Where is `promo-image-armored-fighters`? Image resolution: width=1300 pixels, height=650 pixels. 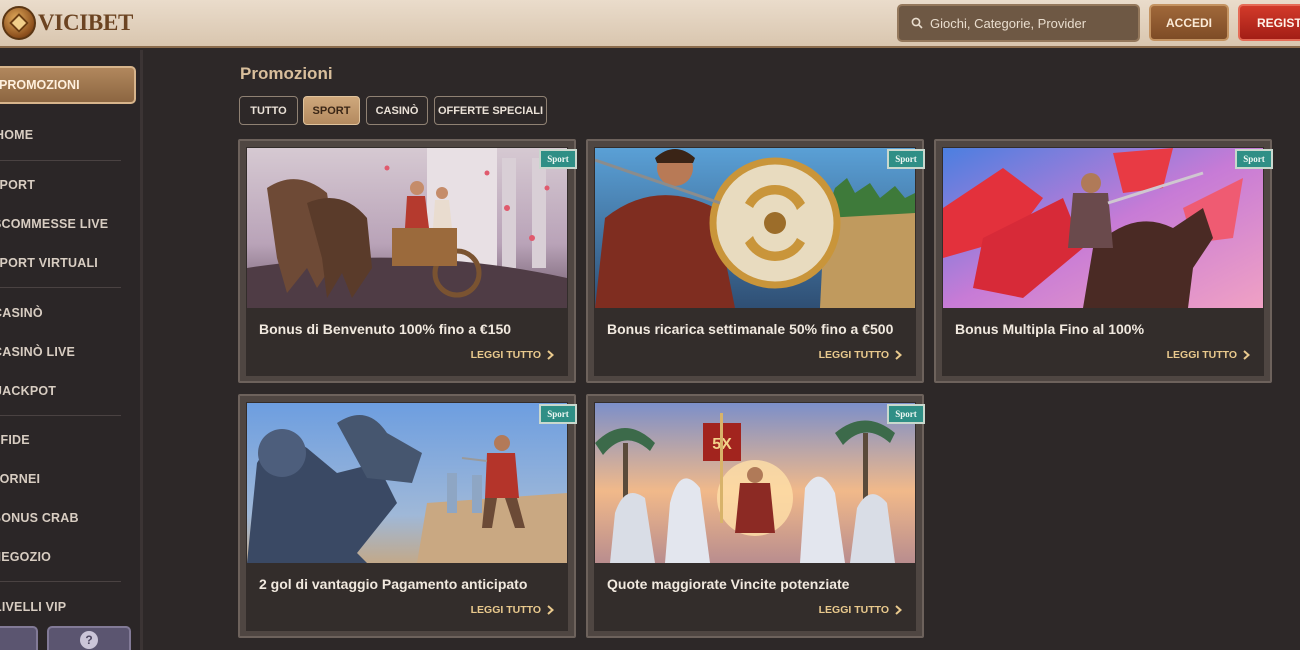 promo-image-armored-fighters is located at coordinates (407, 483).